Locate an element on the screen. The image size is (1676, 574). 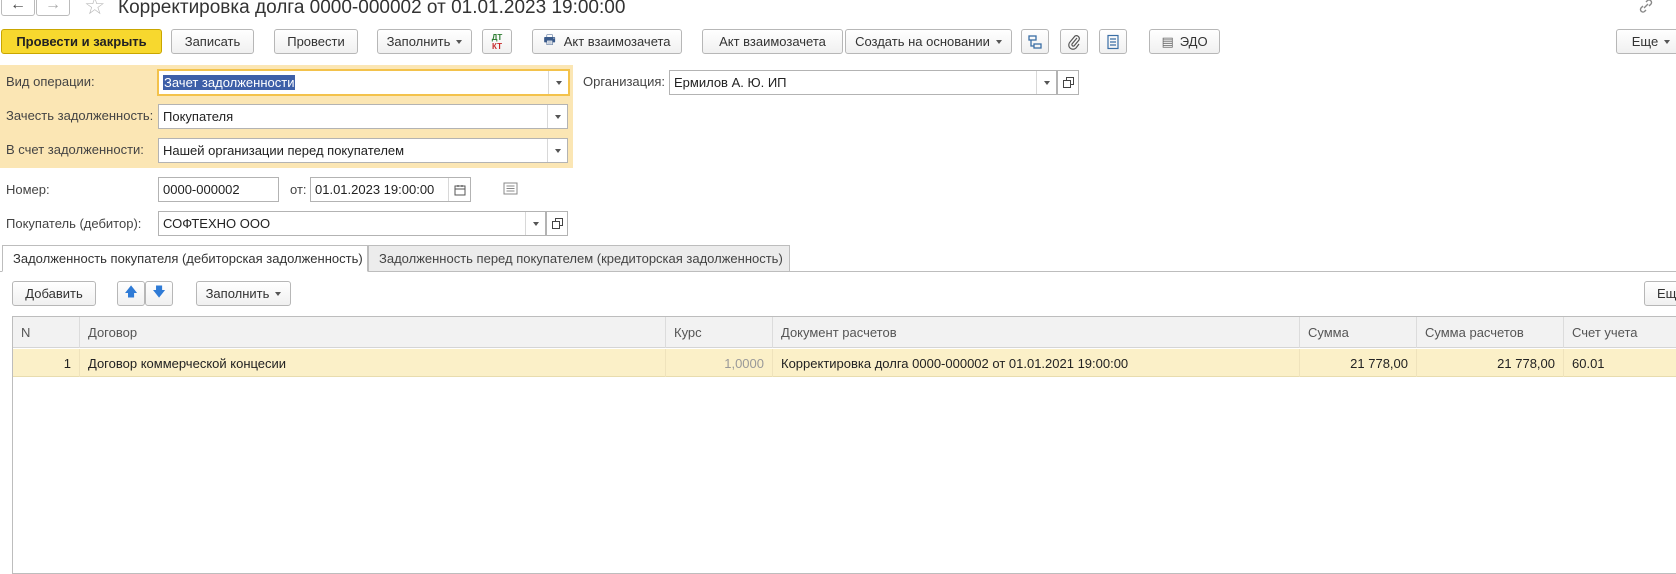
offset-debt-label: Зачесть задолженность: is located at coordinates (80, 115).